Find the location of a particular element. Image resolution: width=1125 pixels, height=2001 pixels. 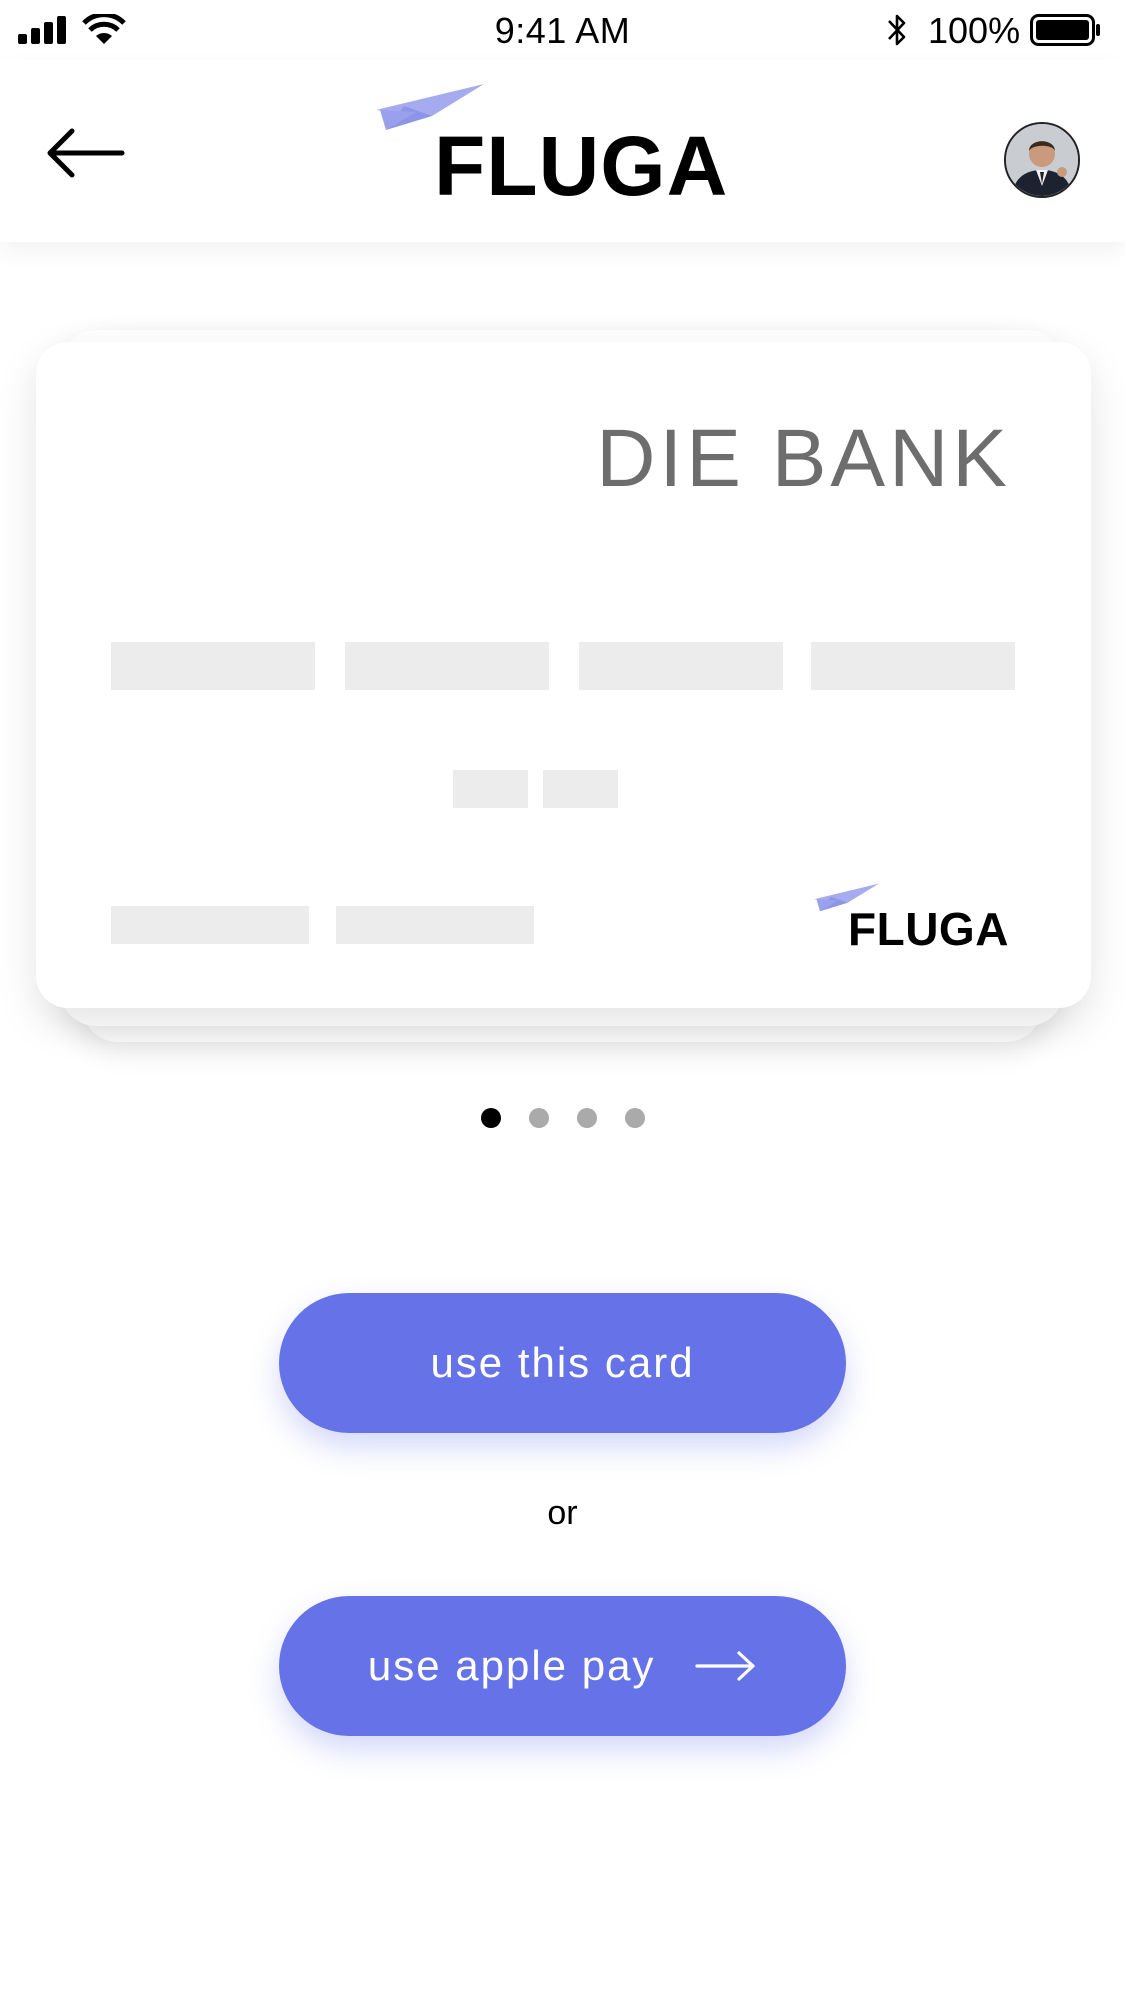

back-button is located at coordinates (86, 153).